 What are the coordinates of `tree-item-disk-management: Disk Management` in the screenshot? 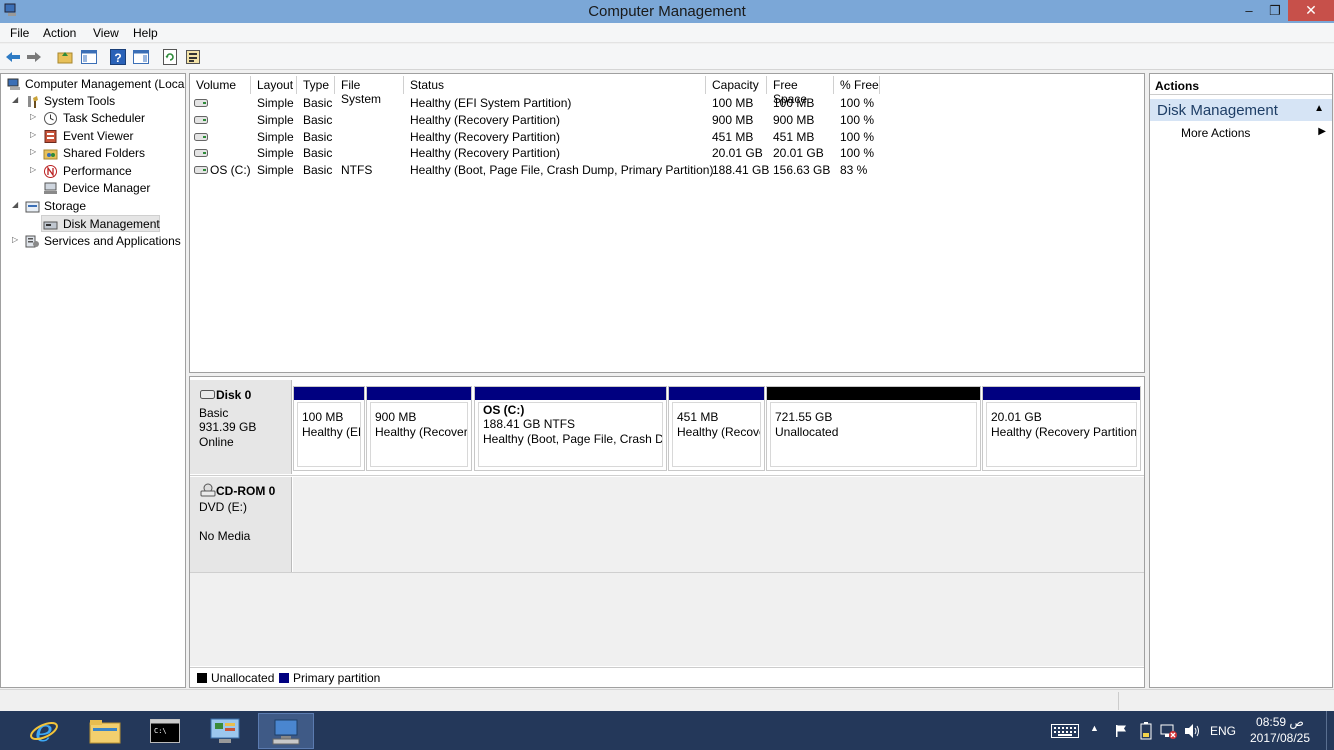 It's located at (100, 223).